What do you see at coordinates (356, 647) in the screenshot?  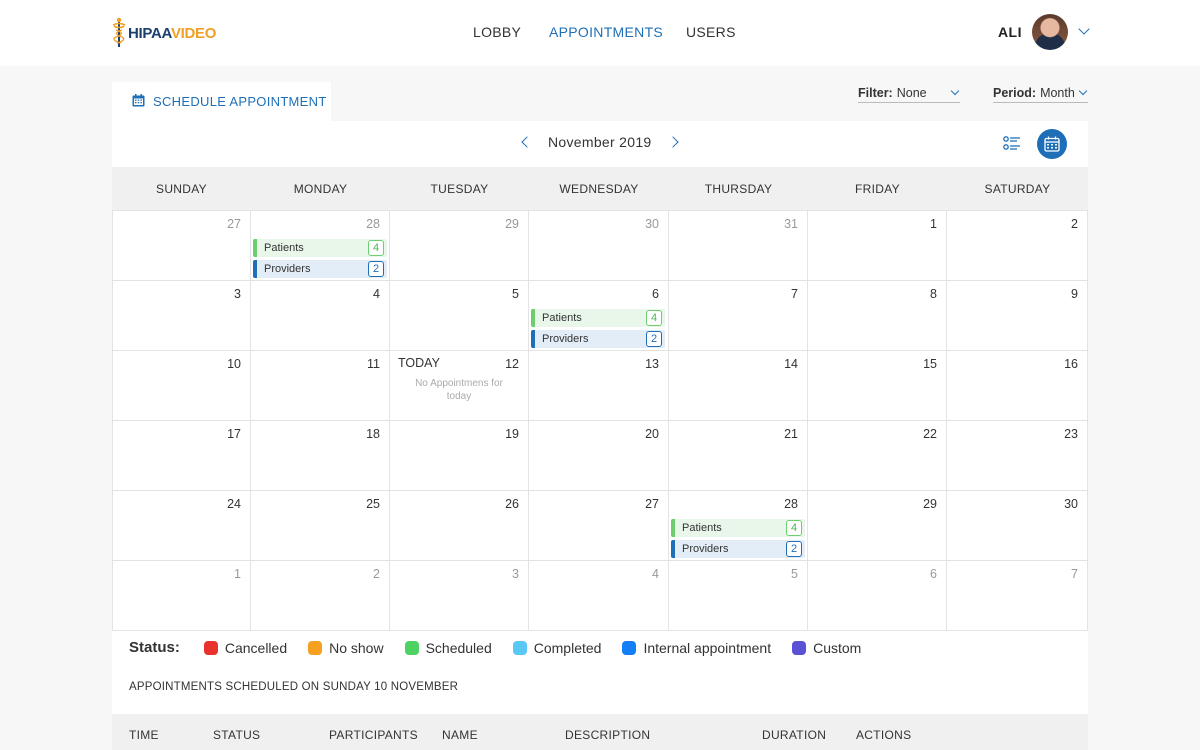 I see `status-label: No show` at bounding box center [356, 647].